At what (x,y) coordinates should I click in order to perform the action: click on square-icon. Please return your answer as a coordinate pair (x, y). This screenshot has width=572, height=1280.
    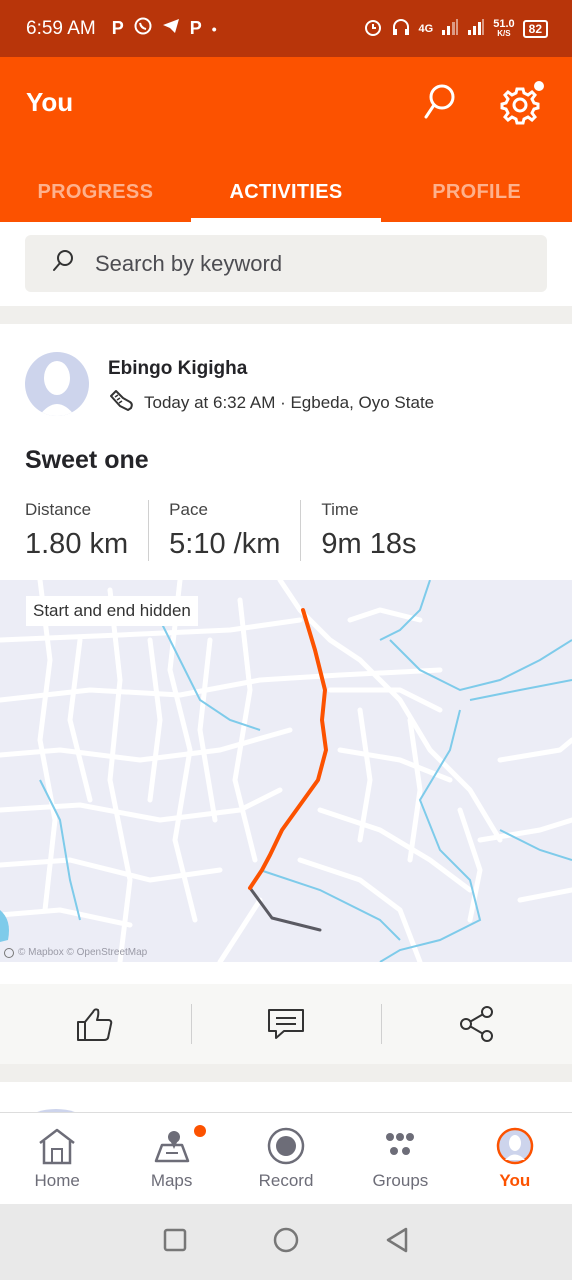
    Looking at the image, I should click on (175, 1239).